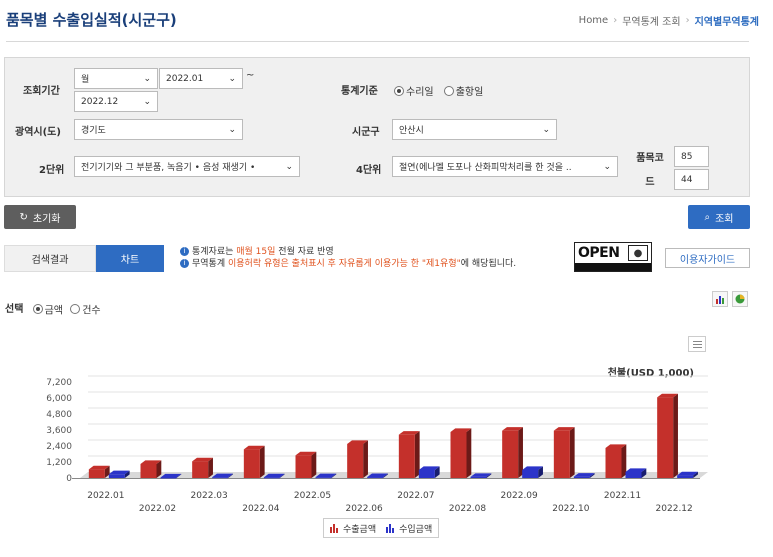  What do you see at coordinates (201, 78) in the screenshot?
I see `start-month-select: 2022.01 ⌄` at bounding box center [201, 78].